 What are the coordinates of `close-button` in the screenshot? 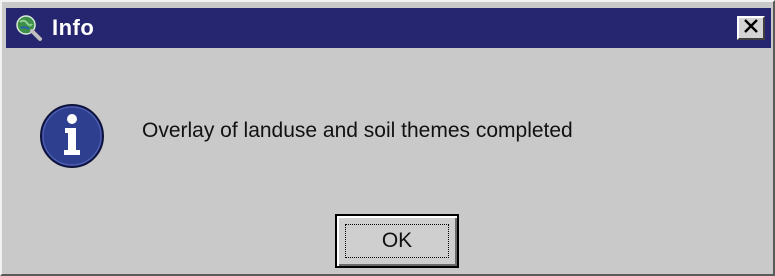 It's located at (751, 28).